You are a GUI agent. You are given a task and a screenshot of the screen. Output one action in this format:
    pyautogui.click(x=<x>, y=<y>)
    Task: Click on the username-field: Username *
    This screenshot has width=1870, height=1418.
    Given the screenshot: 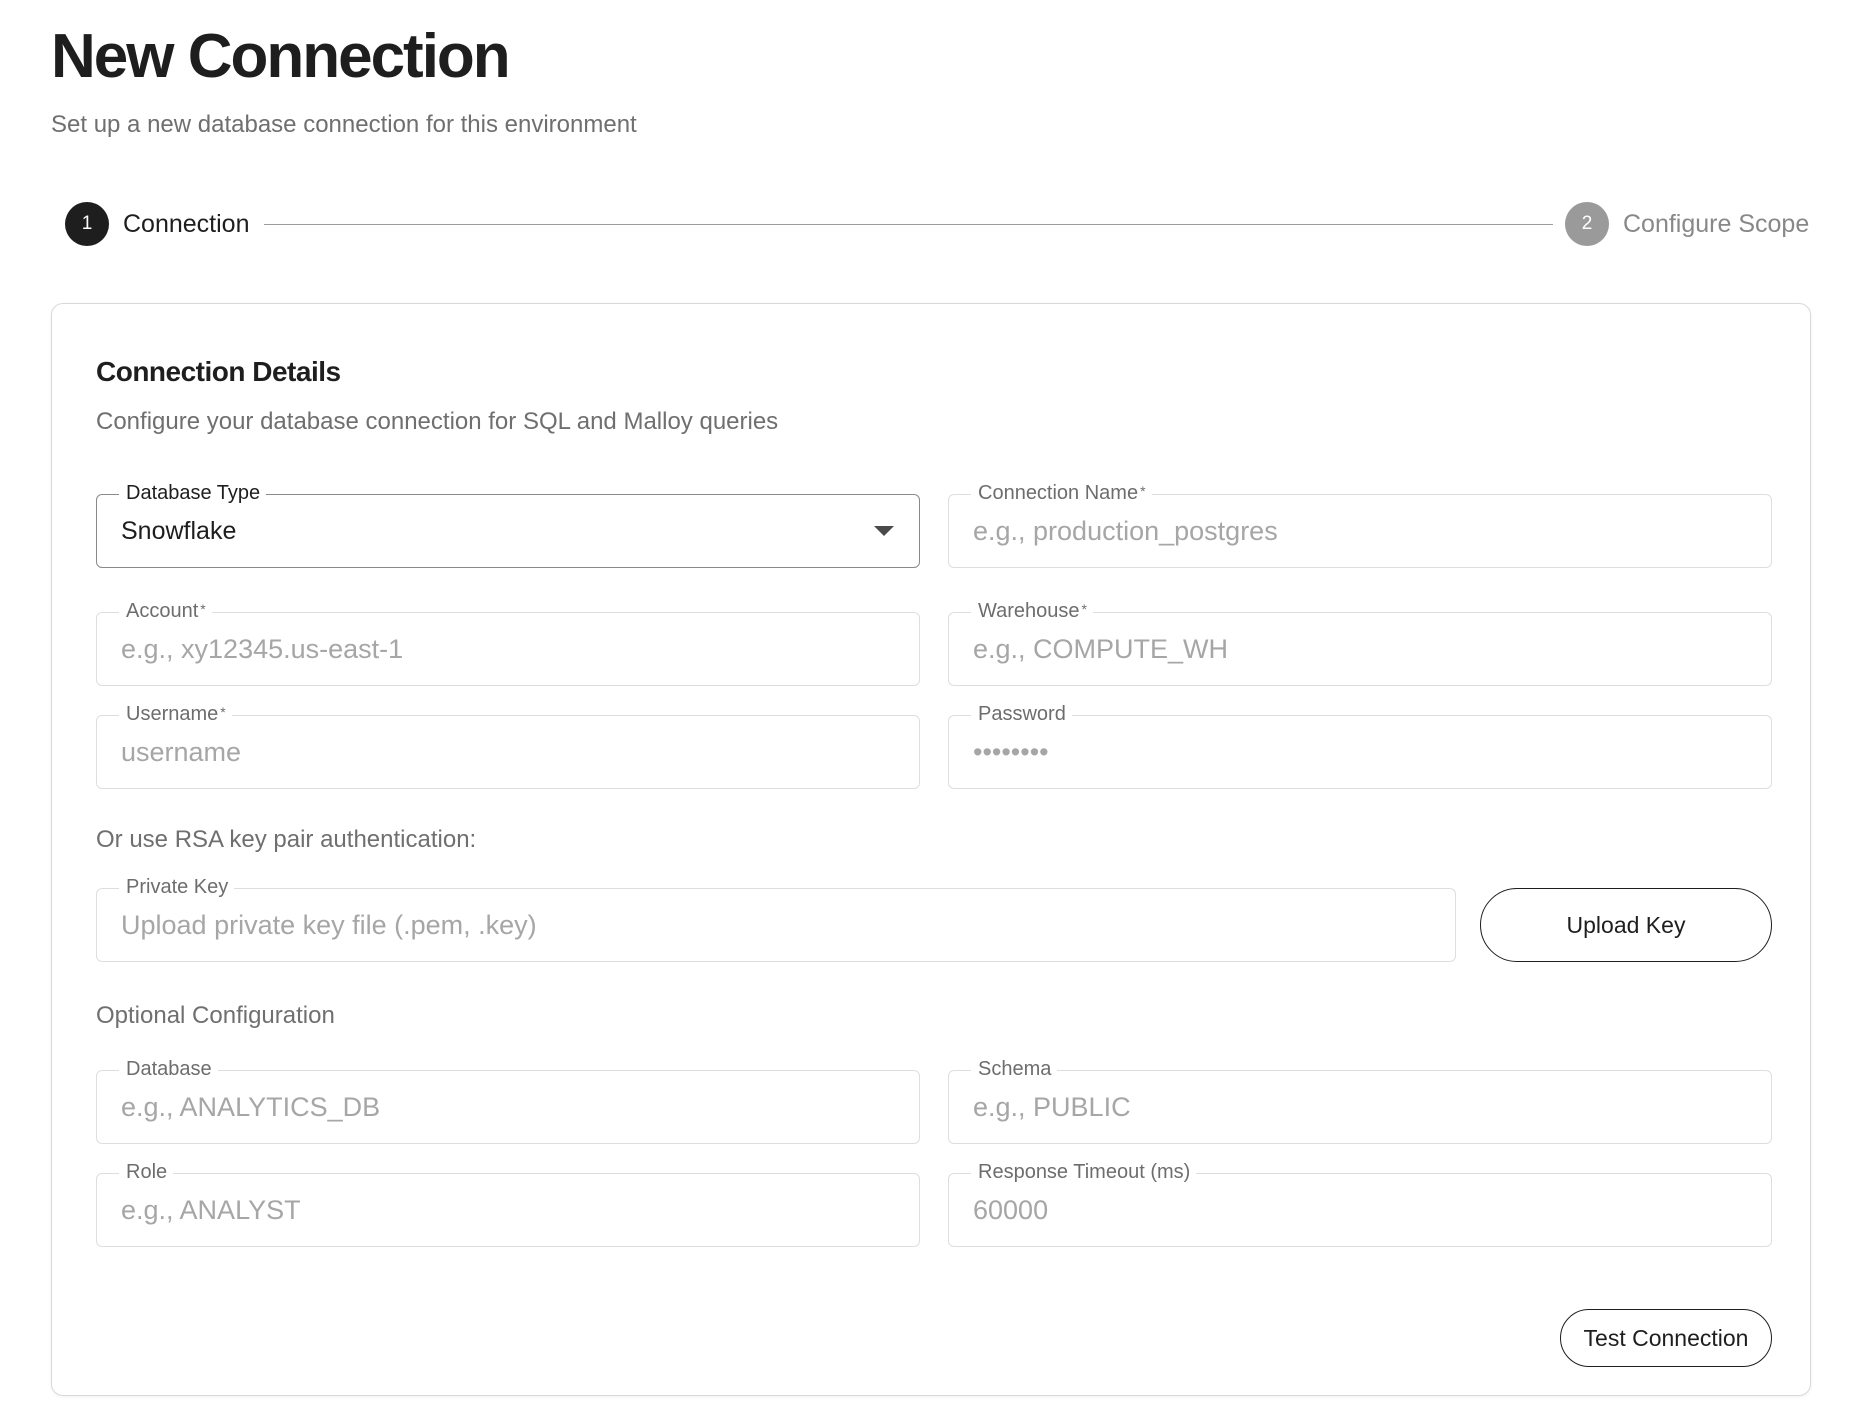 What is the action you would take?
    pyautogui.click(x=508, y=745)
    